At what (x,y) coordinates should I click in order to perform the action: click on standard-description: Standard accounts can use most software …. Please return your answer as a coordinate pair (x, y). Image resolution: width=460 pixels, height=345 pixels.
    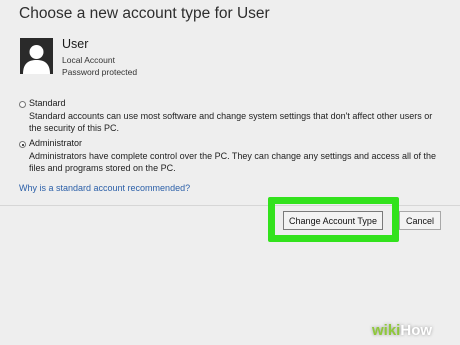
    Looking at the image, I should click on (231, 122).